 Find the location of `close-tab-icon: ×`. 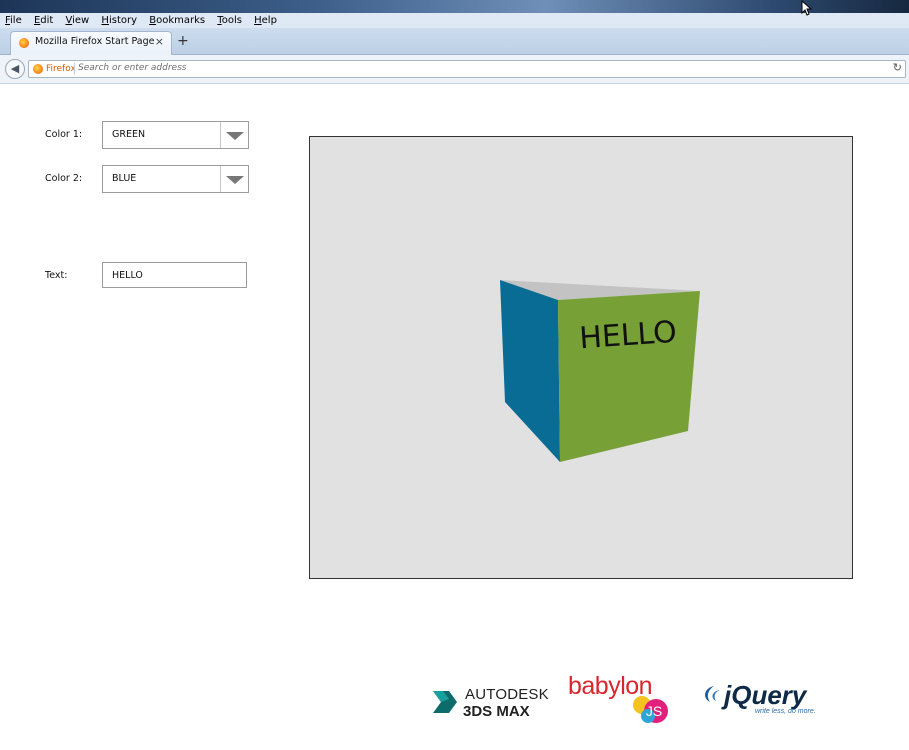

close-tab-icon: × is located at coordinates (159, 41).